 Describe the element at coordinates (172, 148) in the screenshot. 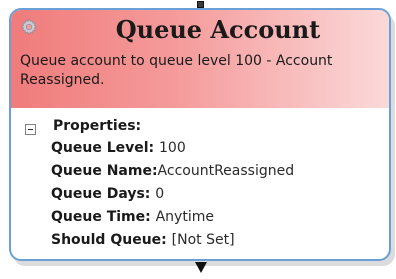

I see `property-value: 100` at that location.